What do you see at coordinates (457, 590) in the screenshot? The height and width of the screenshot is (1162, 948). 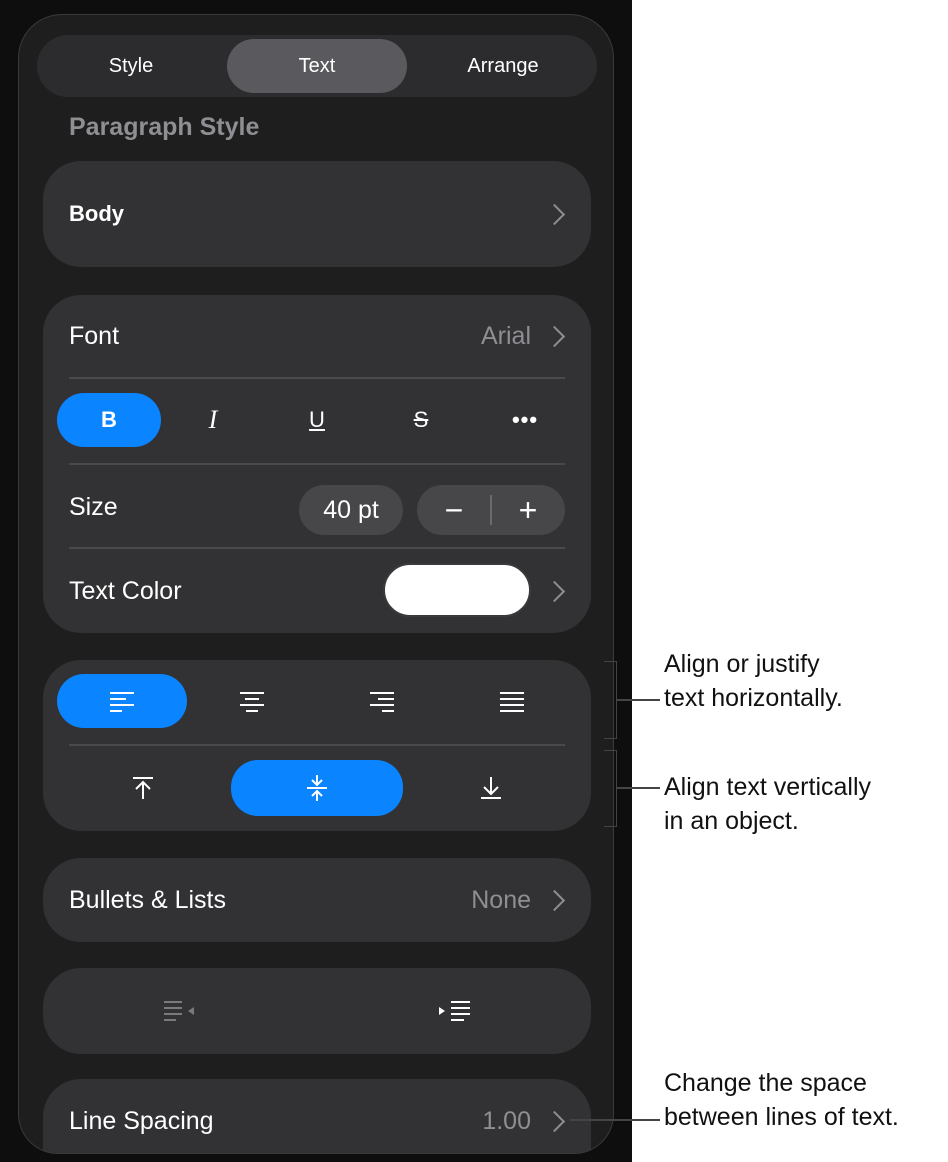 I see `text-color-swatch` at bounding box center [457, 590].